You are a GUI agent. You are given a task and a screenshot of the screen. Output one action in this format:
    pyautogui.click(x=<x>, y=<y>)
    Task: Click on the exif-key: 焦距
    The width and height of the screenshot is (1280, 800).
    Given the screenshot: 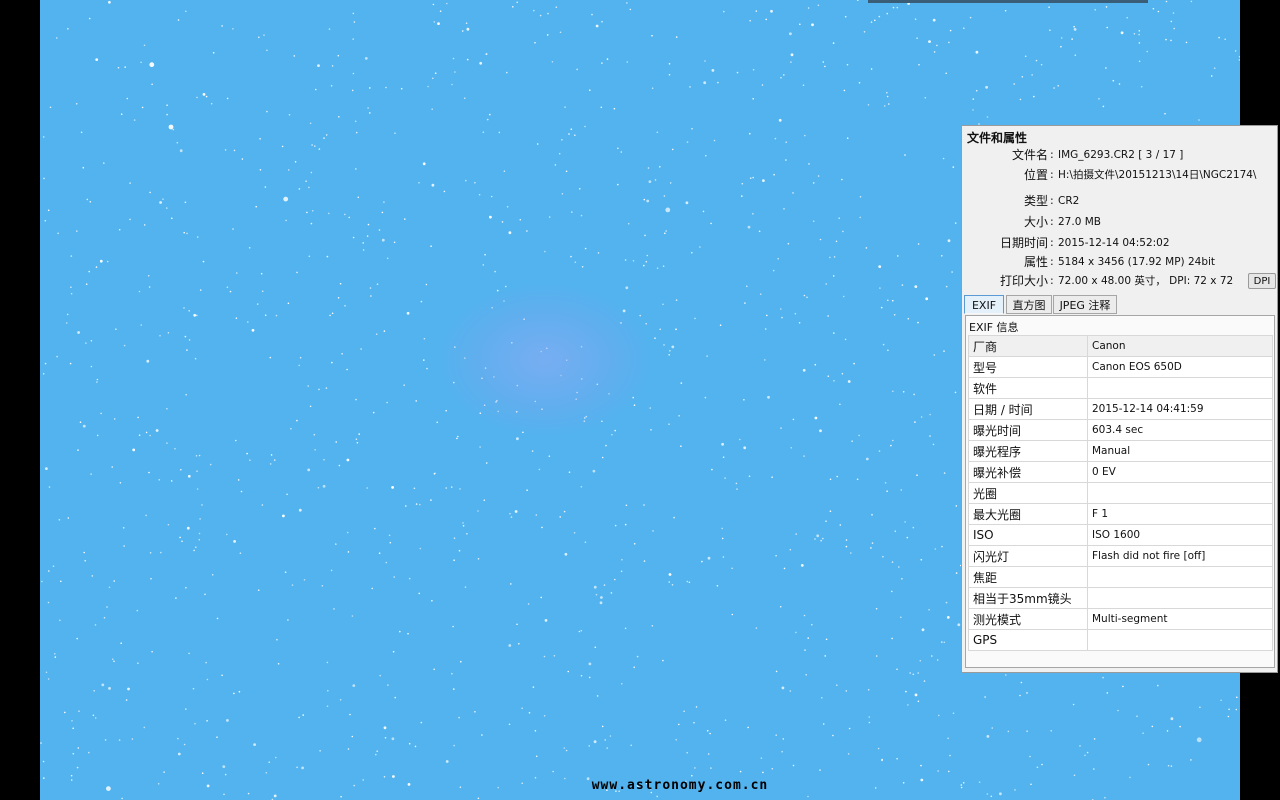 What is the action you would take?
    pyautogui.click(x=1028, y=577)
    